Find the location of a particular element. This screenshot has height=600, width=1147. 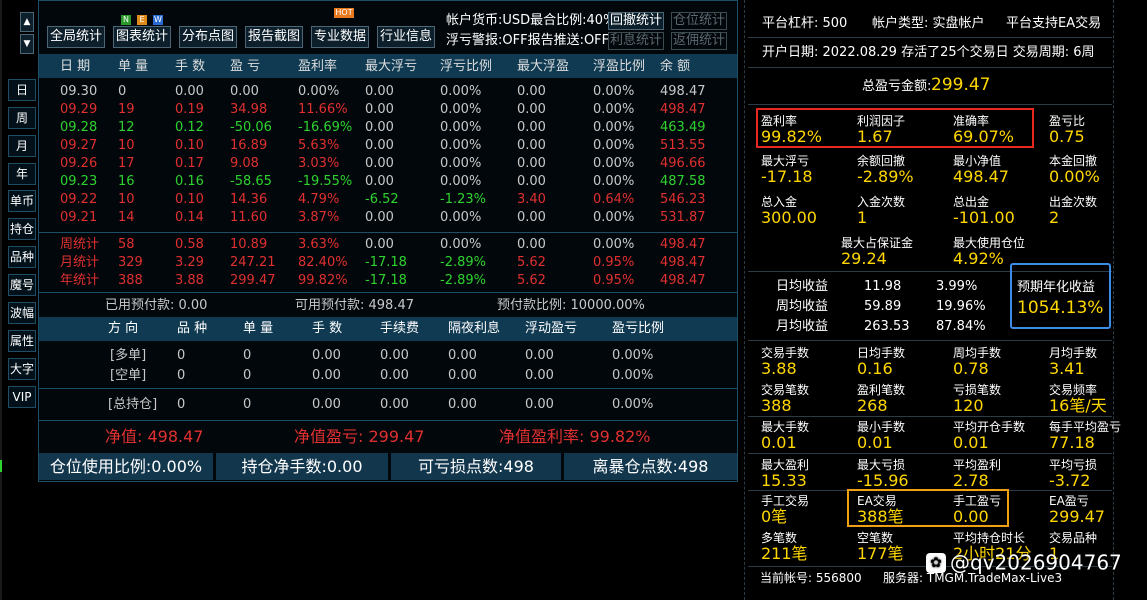

table-cell: -1.23% is located at coordinates (463, 199).